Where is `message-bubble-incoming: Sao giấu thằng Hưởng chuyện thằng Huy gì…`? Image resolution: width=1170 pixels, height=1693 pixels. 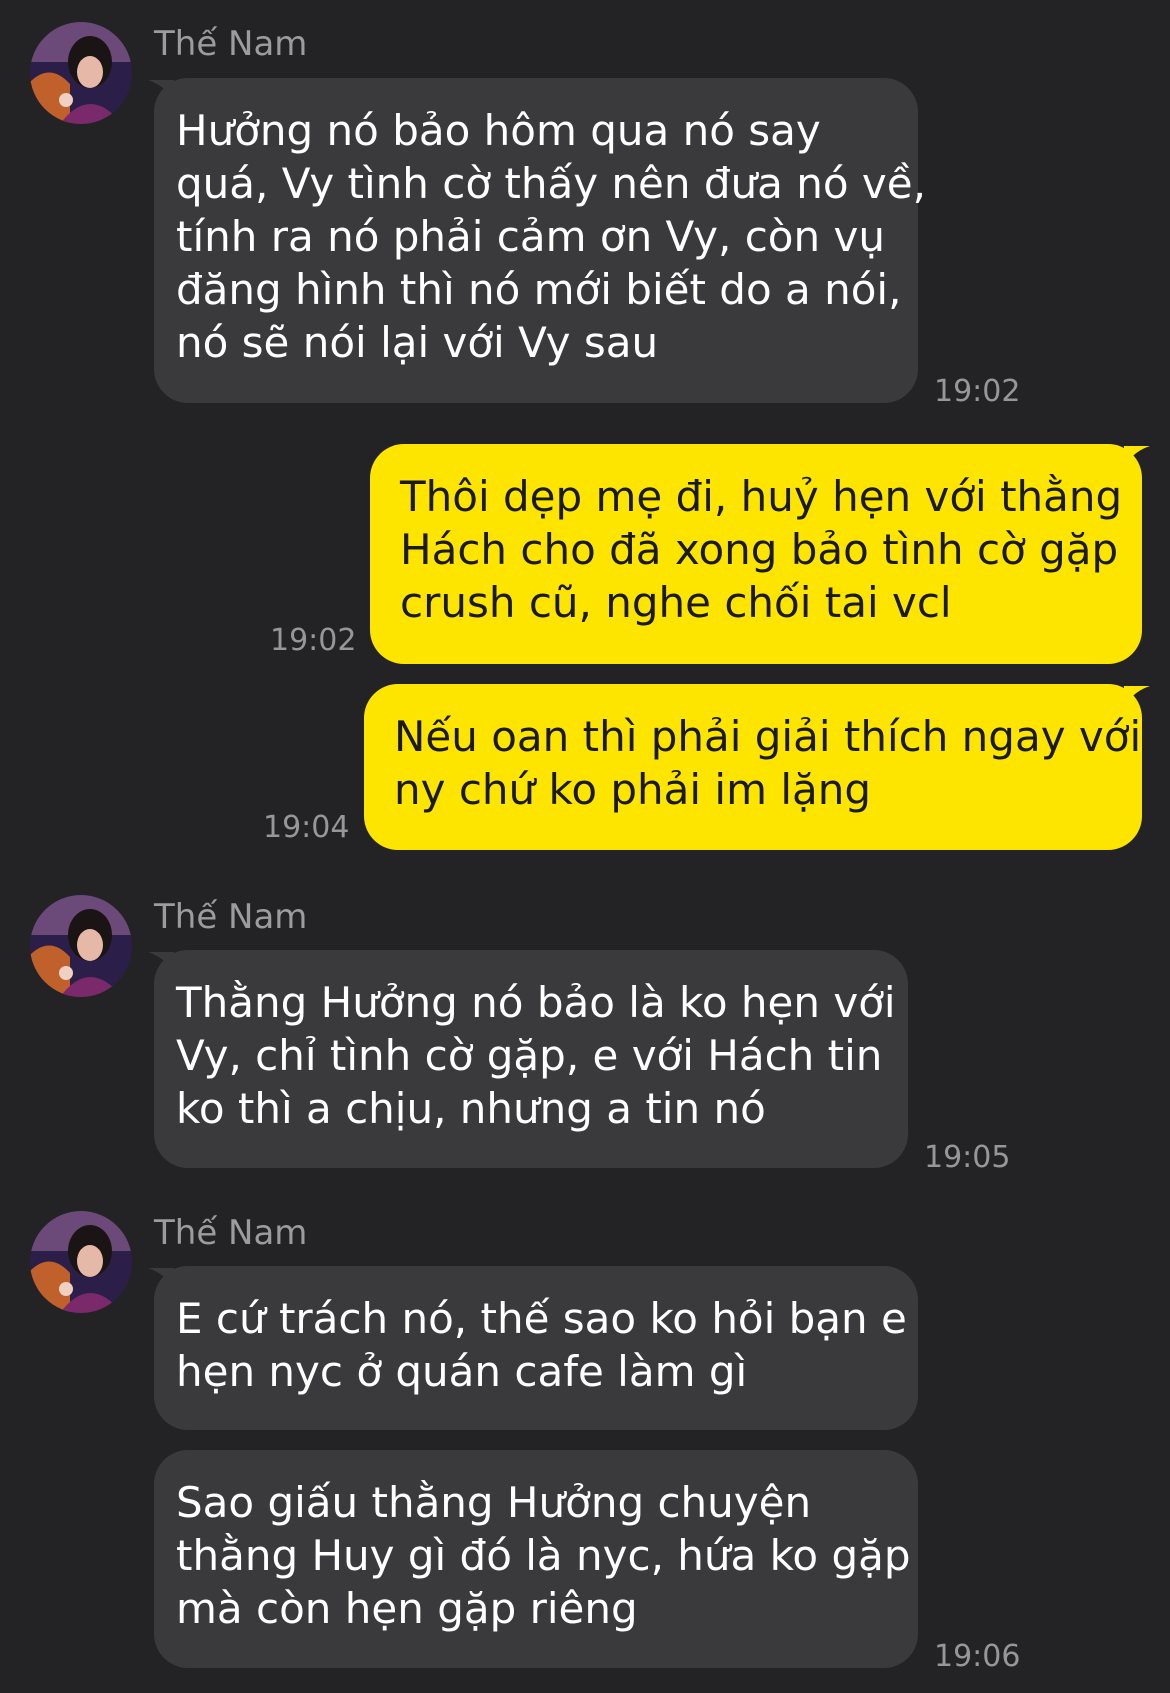
message-bubble-incoming: Sao giấu thằng Hưởng chuyện thằng Huy gì… is located at coordinates (536, 1559).